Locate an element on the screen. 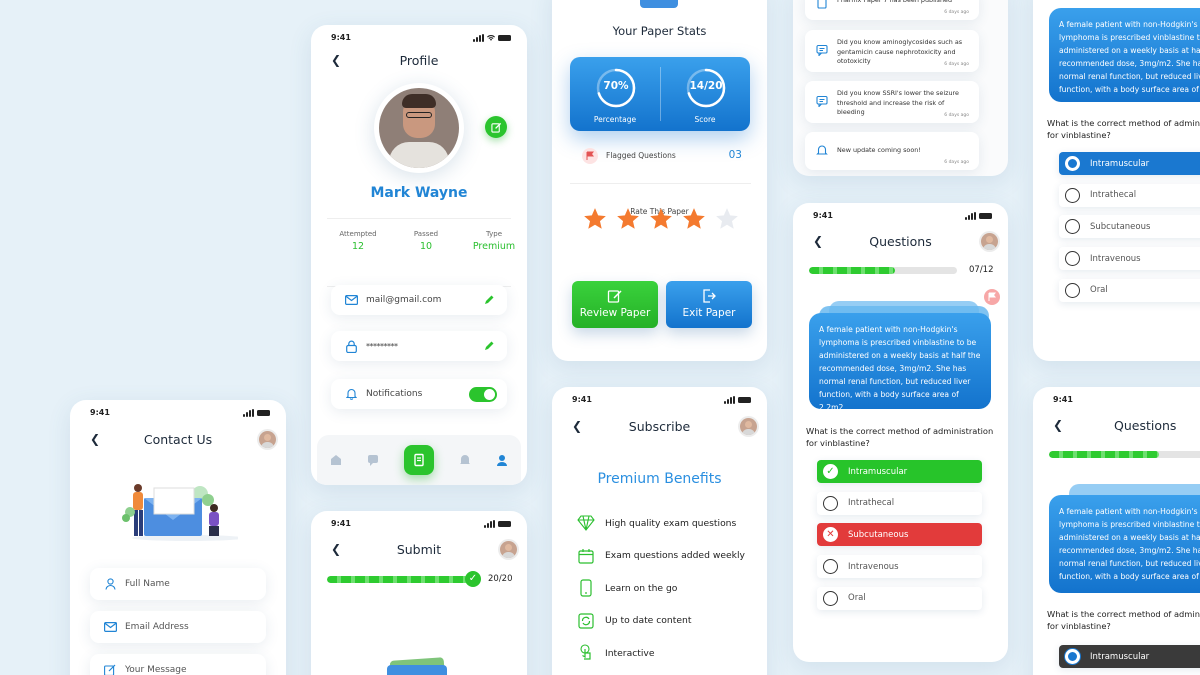  star-empty-icon is located at coordinates (727, 219).